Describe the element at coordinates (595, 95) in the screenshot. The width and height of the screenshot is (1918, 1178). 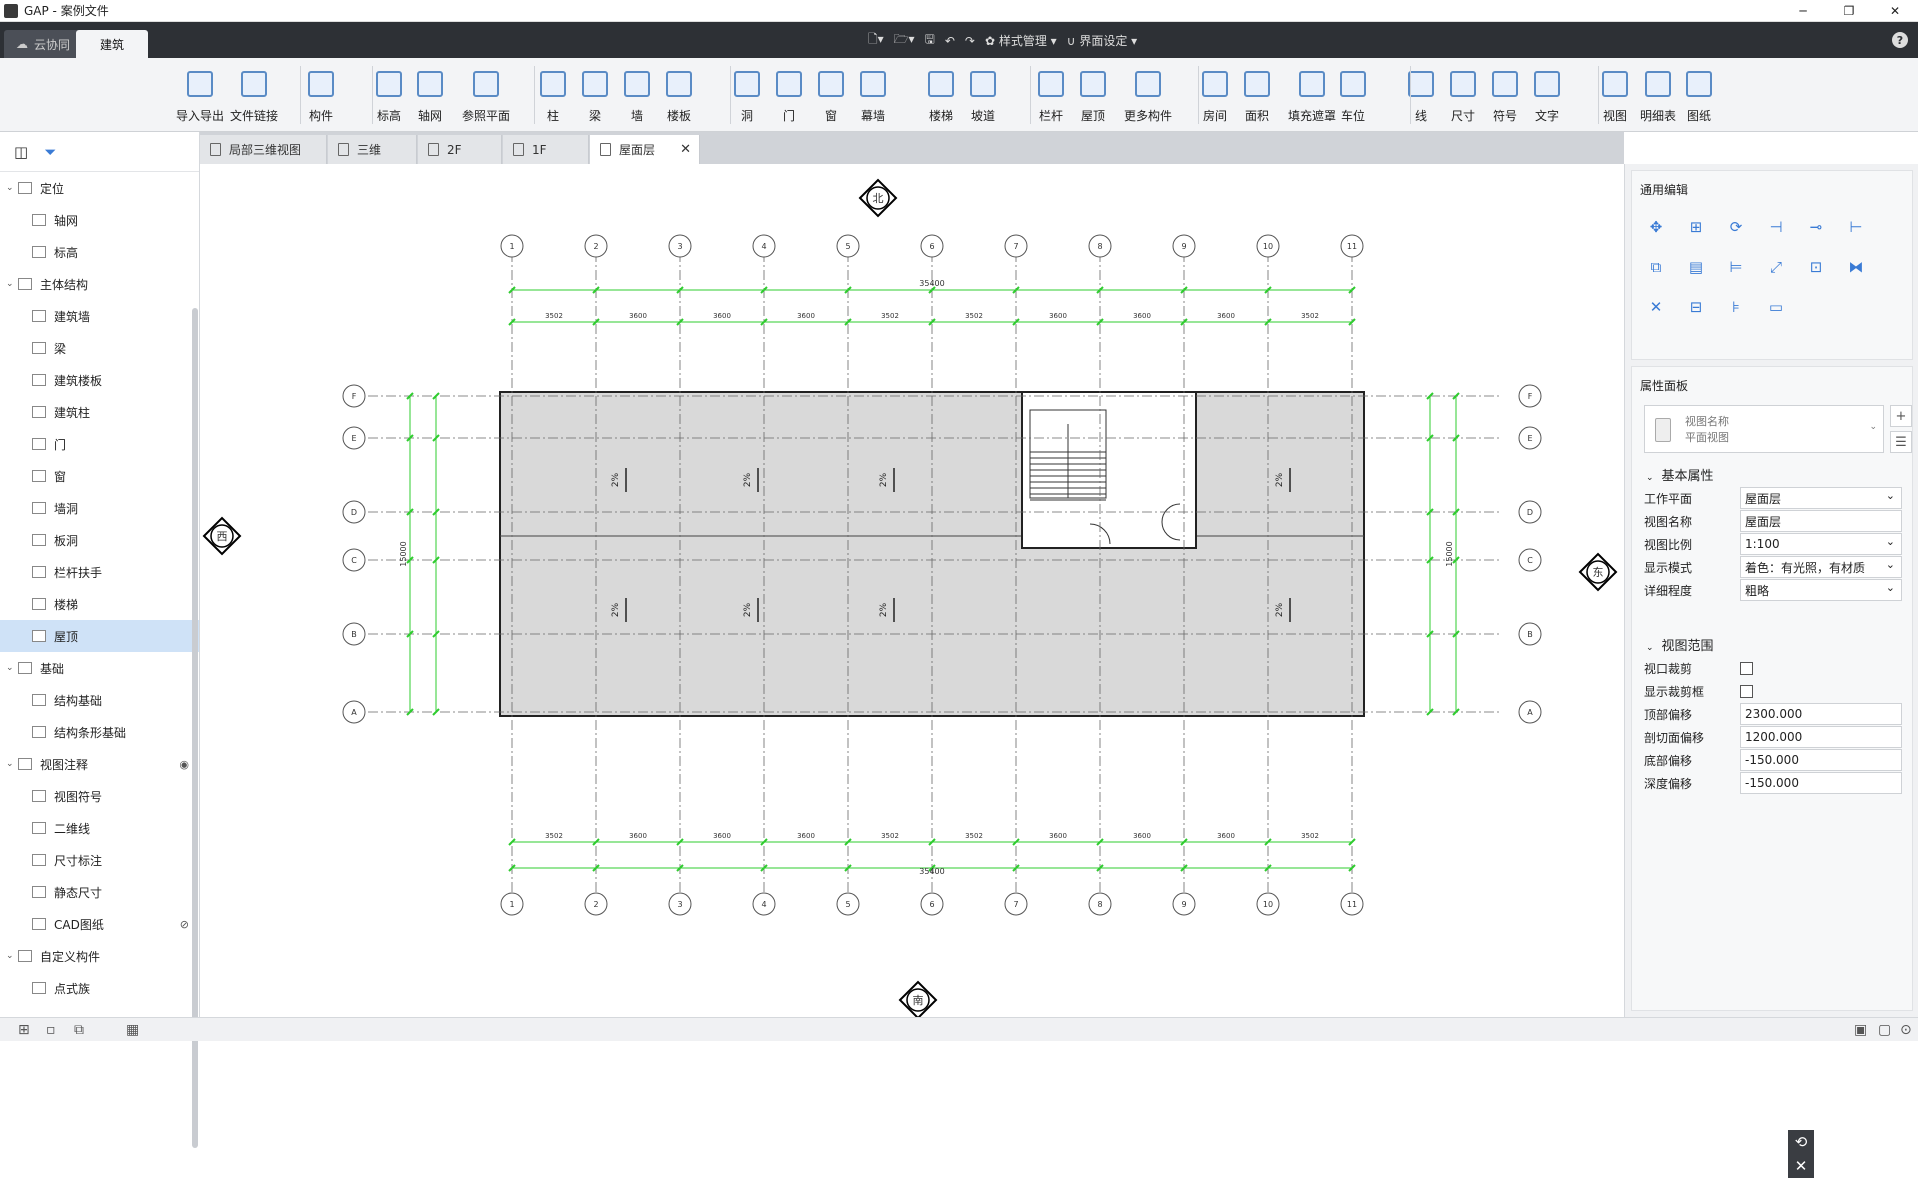
I see `beam-button: 梁` at that location.